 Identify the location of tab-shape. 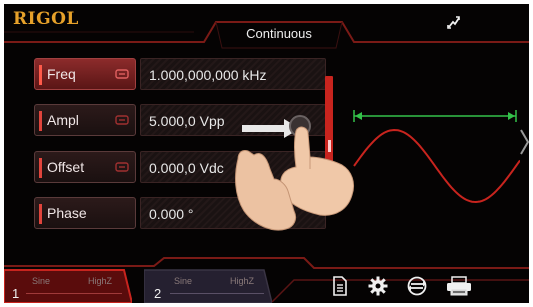
(68, 286).